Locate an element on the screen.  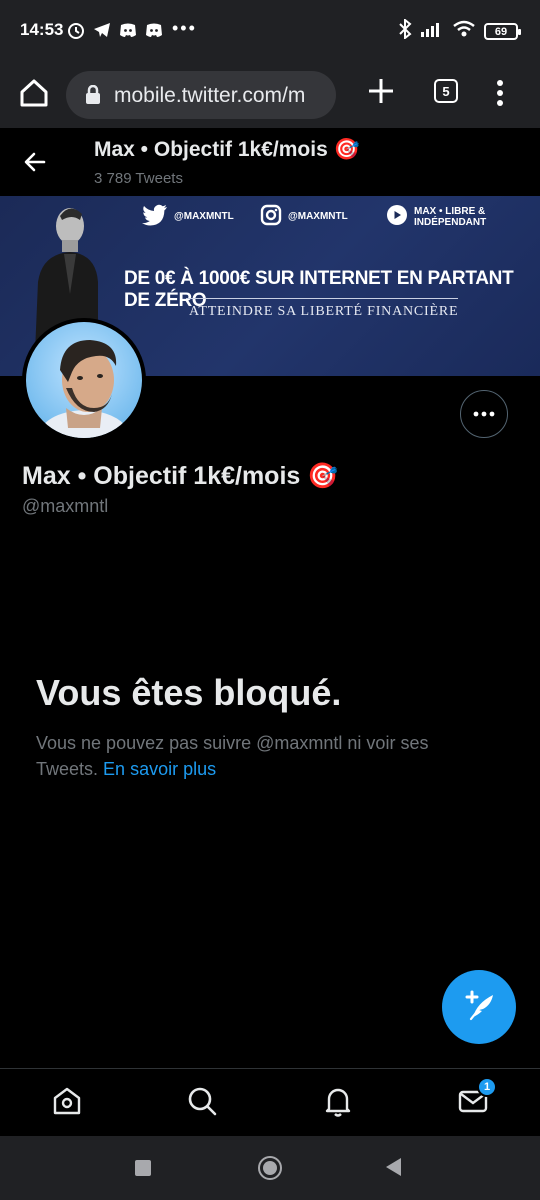
avatar-illustration is located at coordinates (84, 389).